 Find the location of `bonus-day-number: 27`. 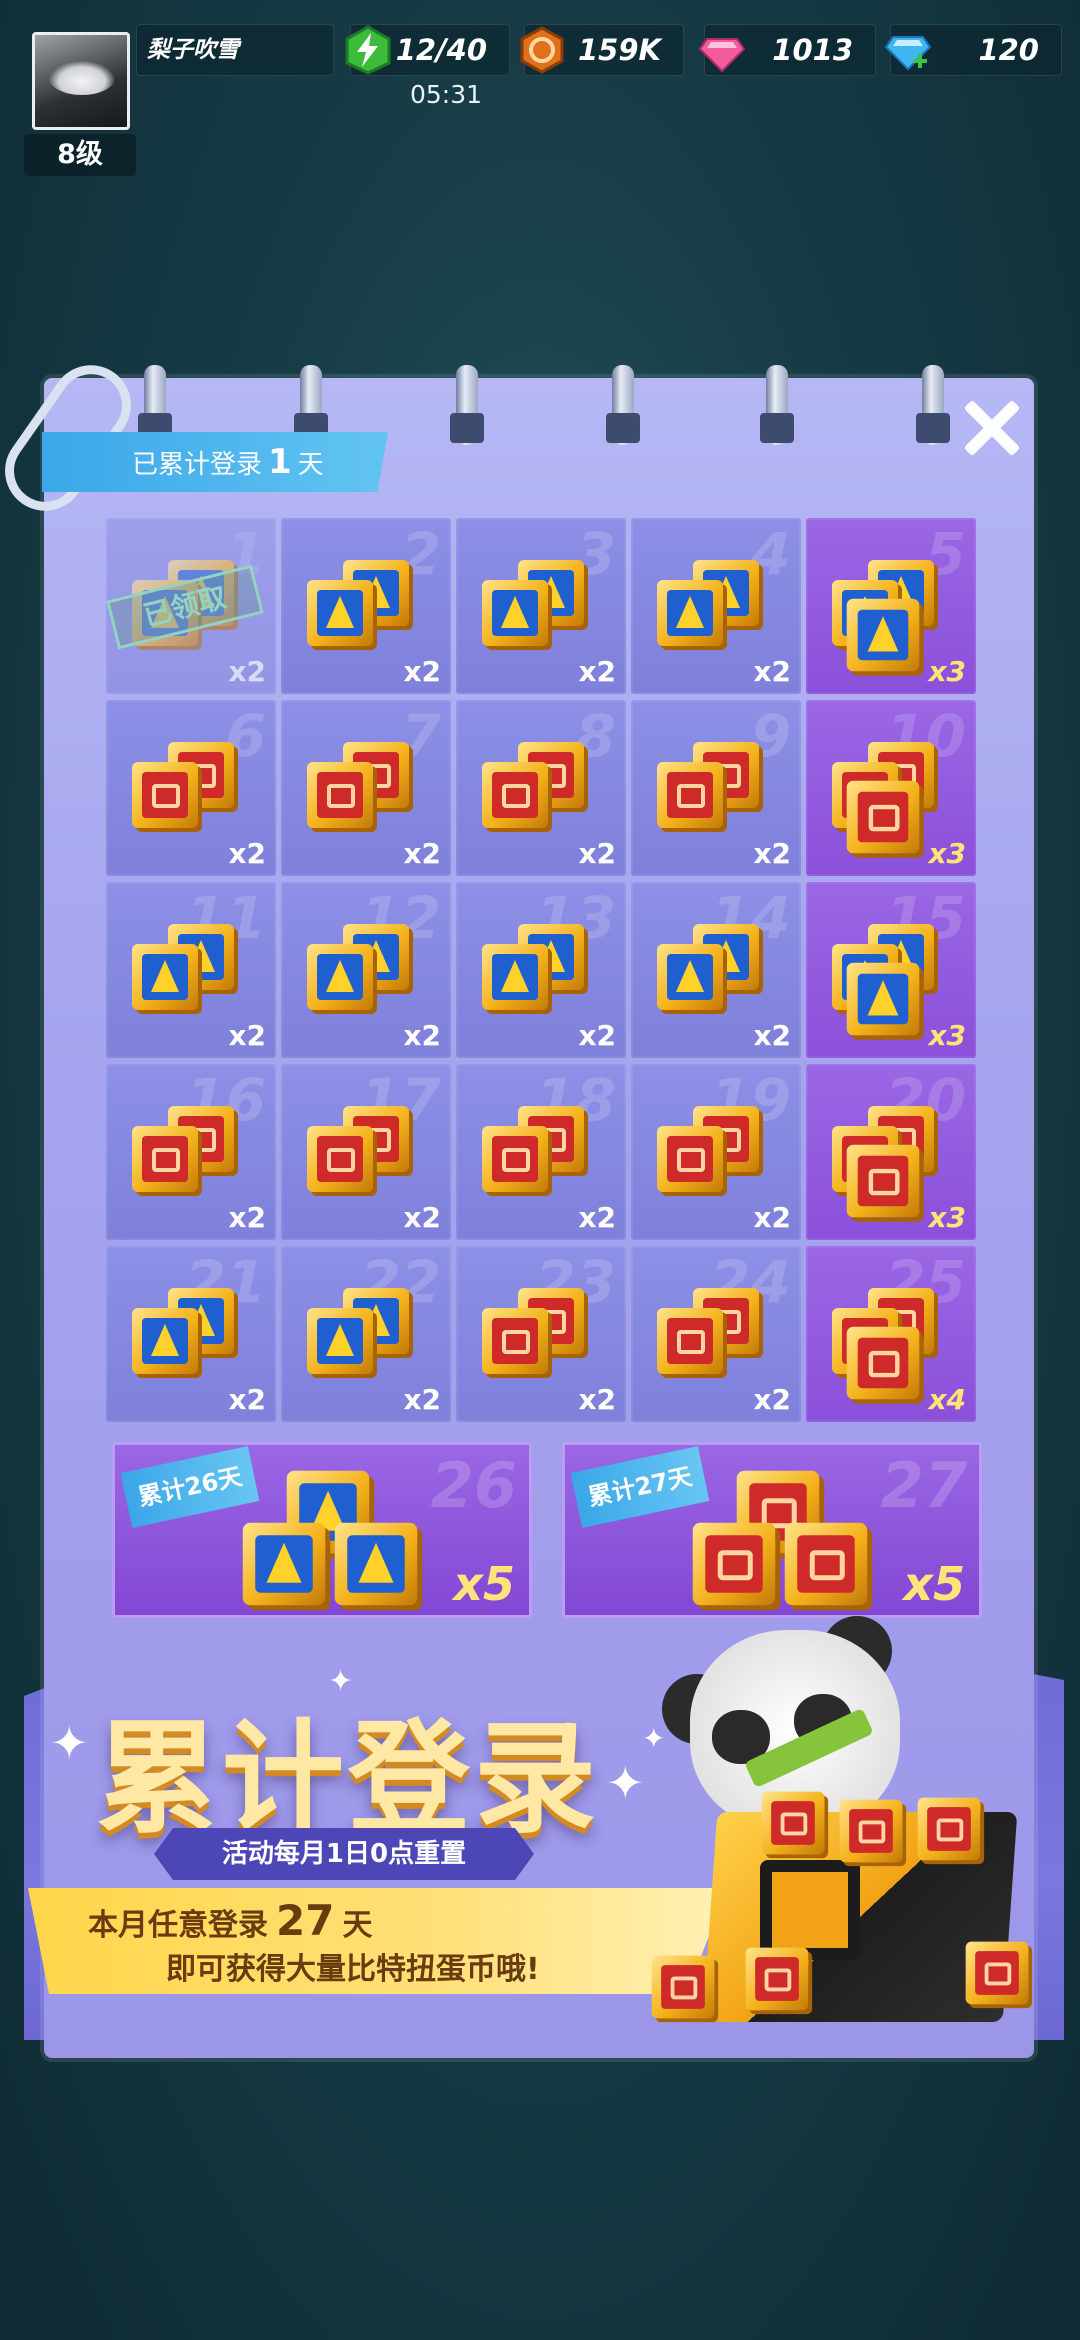

bonus-day-number: 27 is located at coordinates (923, 1485).